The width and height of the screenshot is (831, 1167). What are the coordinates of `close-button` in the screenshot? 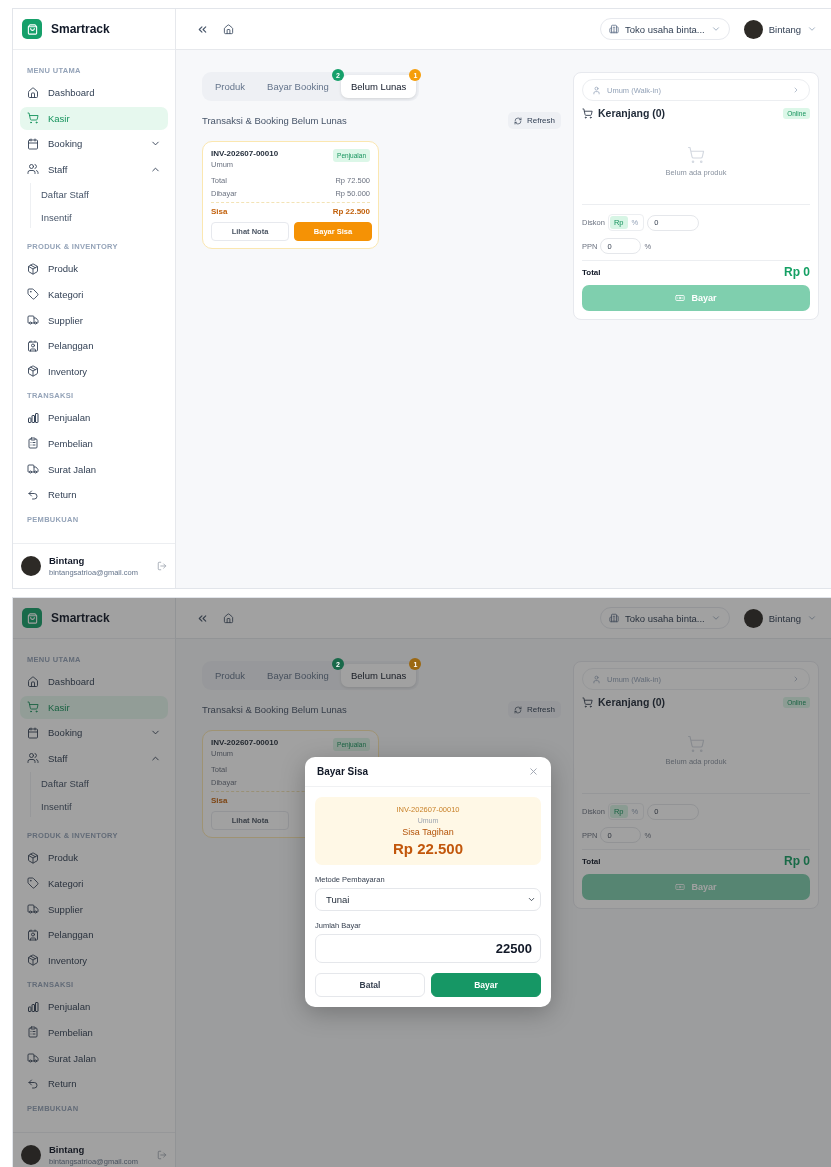 It's located at (533, 771).